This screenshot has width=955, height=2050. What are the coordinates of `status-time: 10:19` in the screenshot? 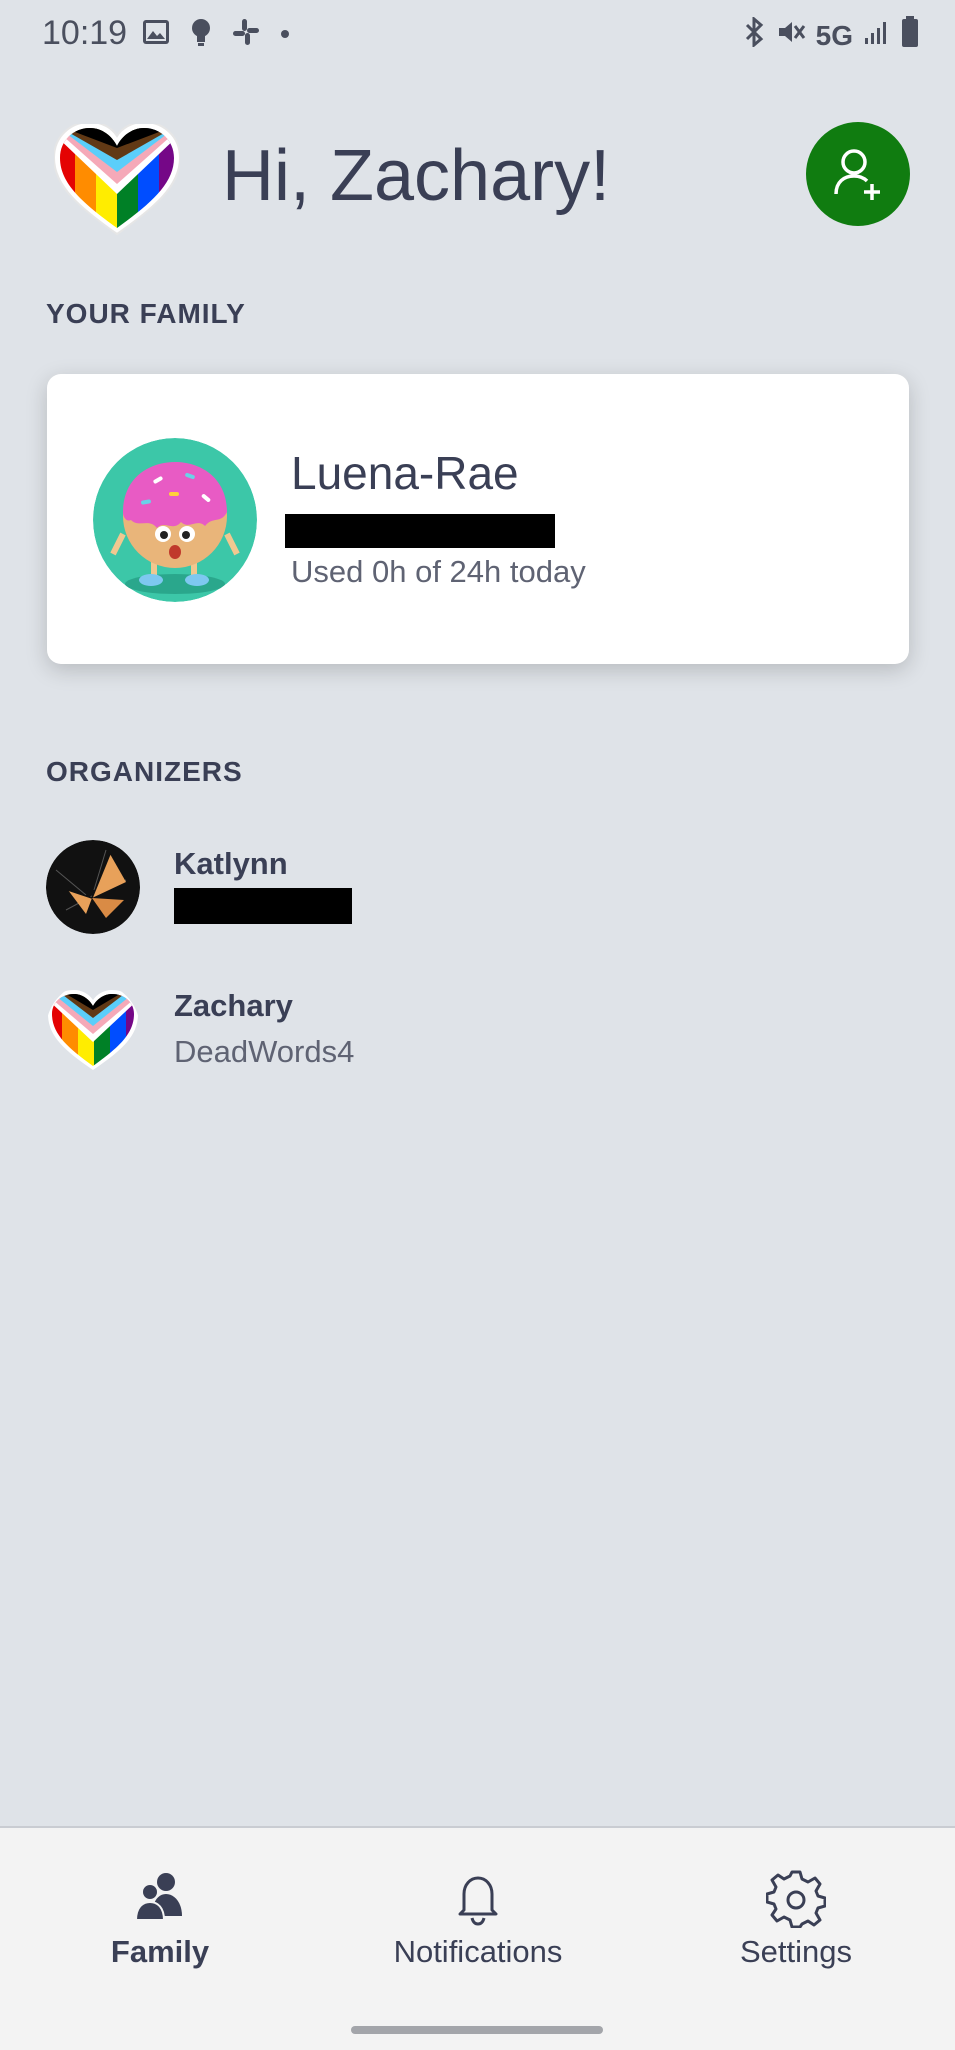 It's located at (85, 33).